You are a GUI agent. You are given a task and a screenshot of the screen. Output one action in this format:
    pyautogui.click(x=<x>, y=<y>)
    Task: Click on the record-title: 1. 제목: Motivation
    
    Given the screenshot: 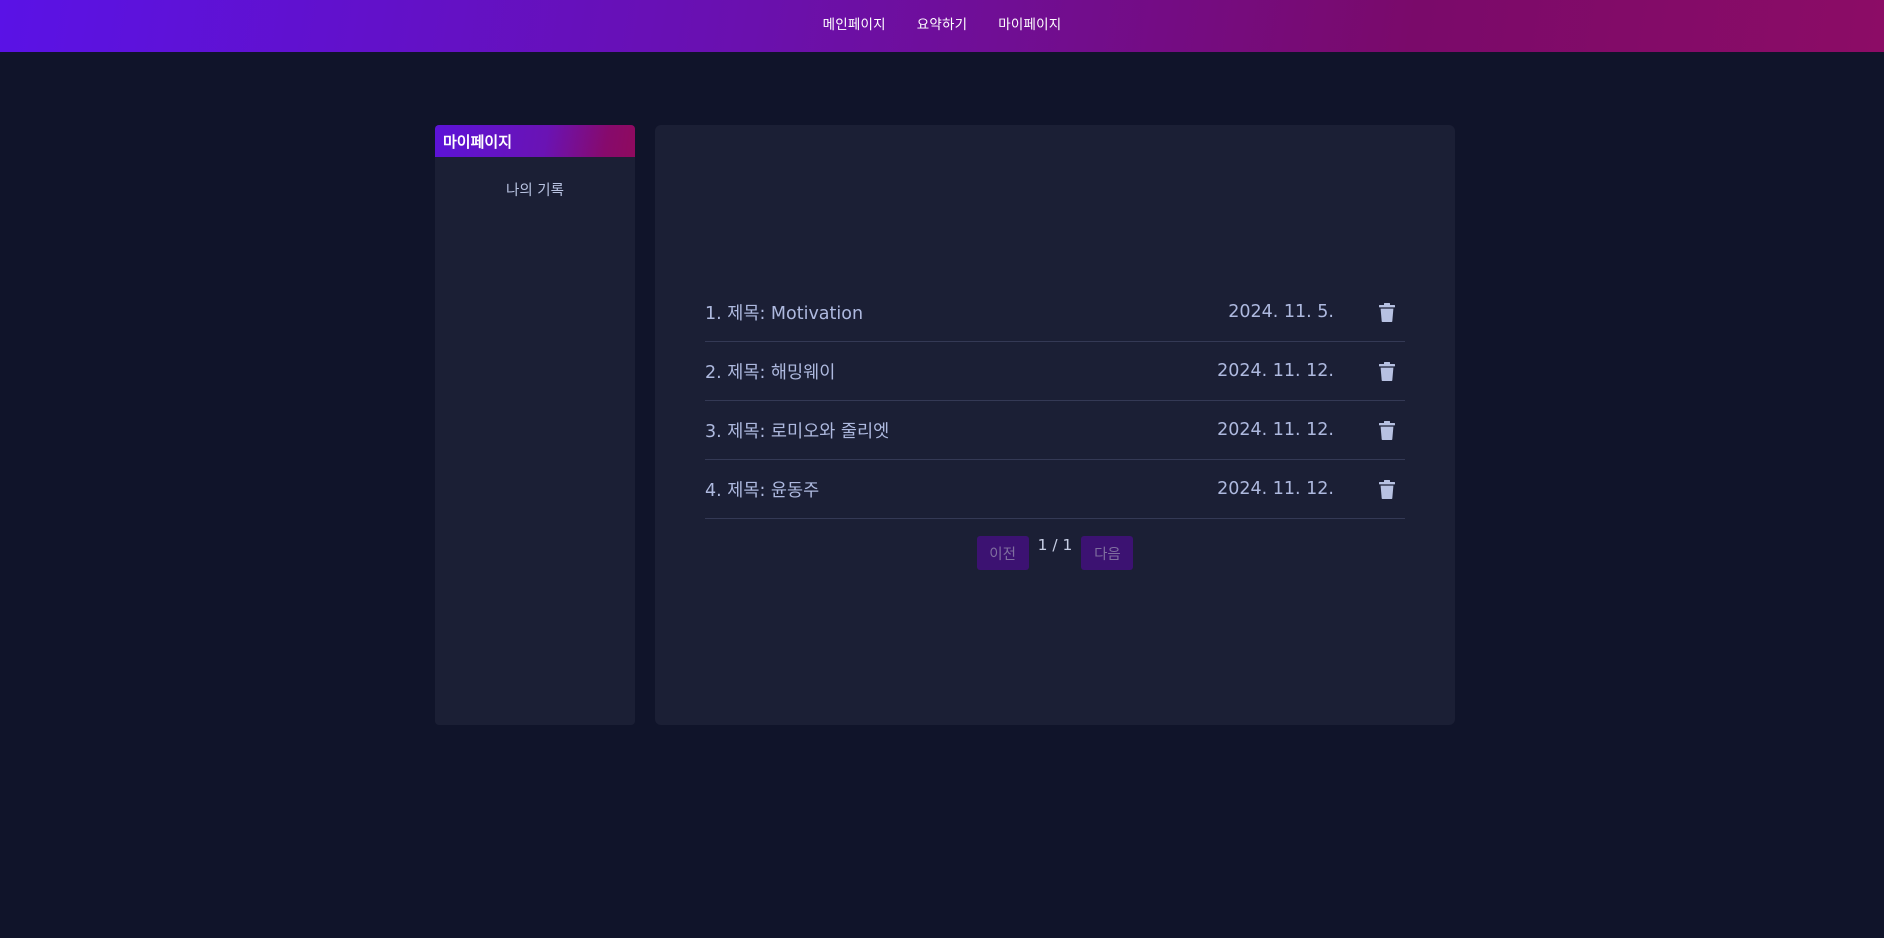 What is the action you would take?
    pyautogui.click(x=784, y=312)
    